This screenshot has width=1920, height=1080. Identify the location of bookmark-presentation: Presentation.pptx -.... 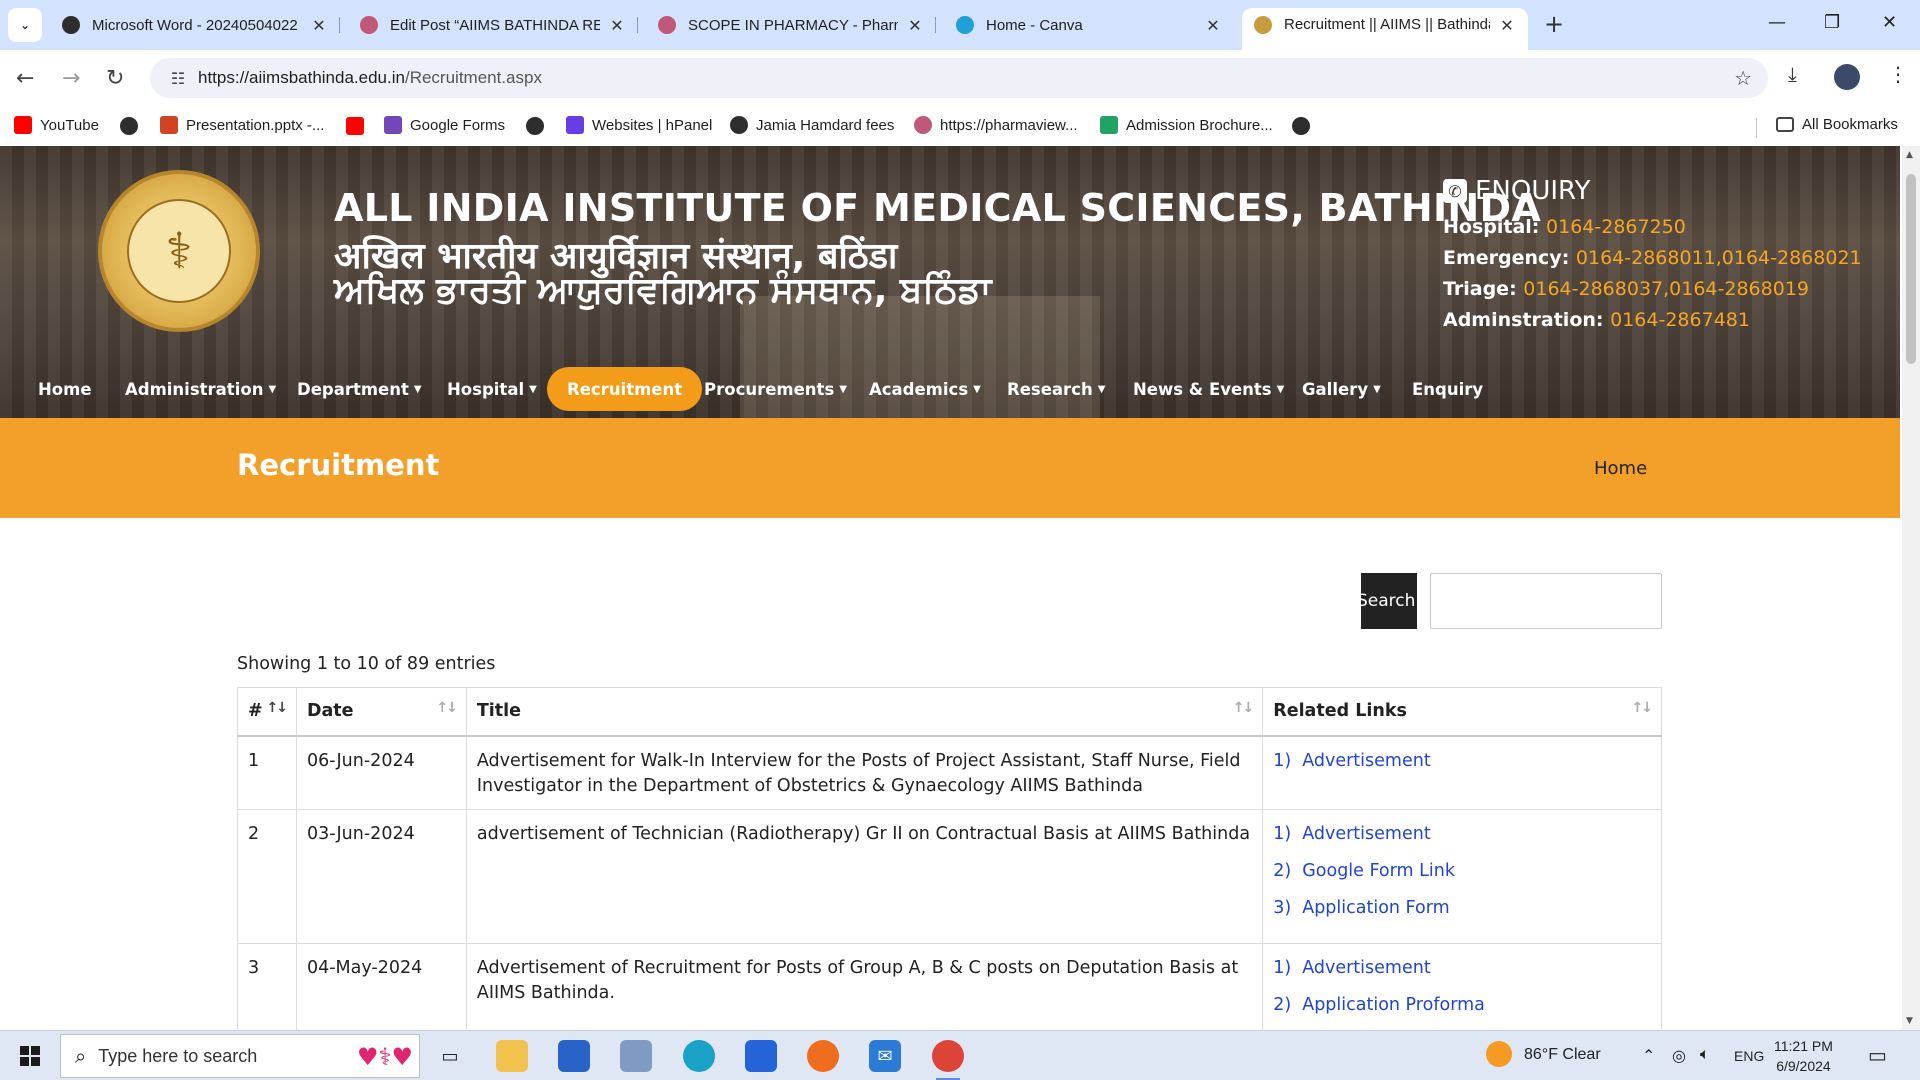
(242, 125).